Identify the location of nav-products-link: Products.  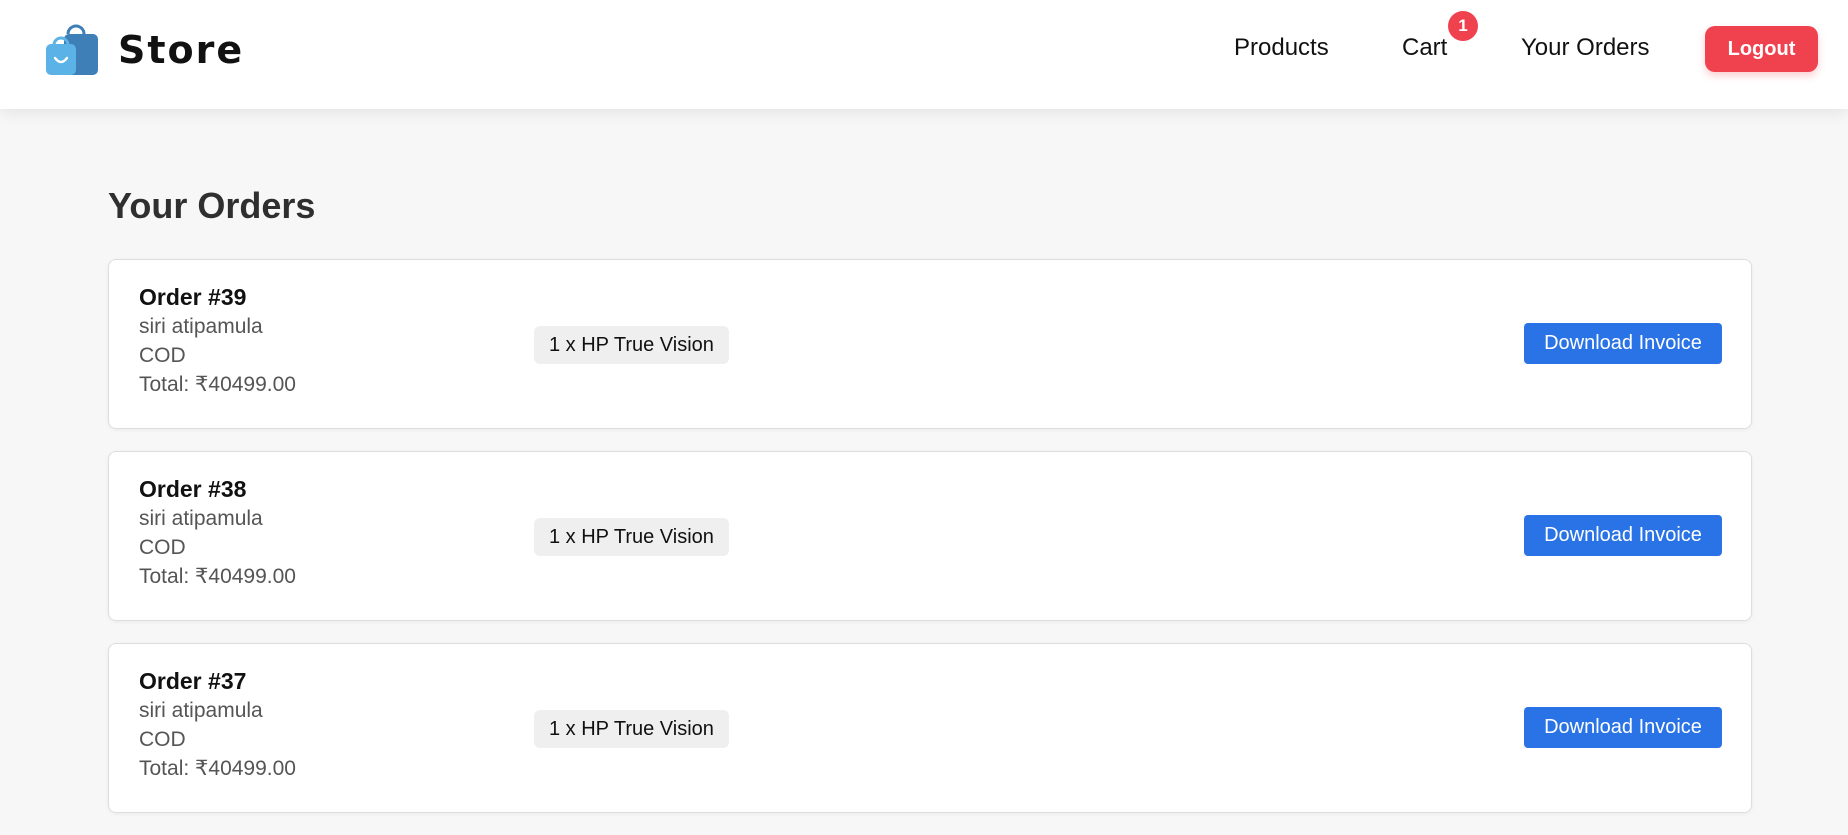
(1281, 48).